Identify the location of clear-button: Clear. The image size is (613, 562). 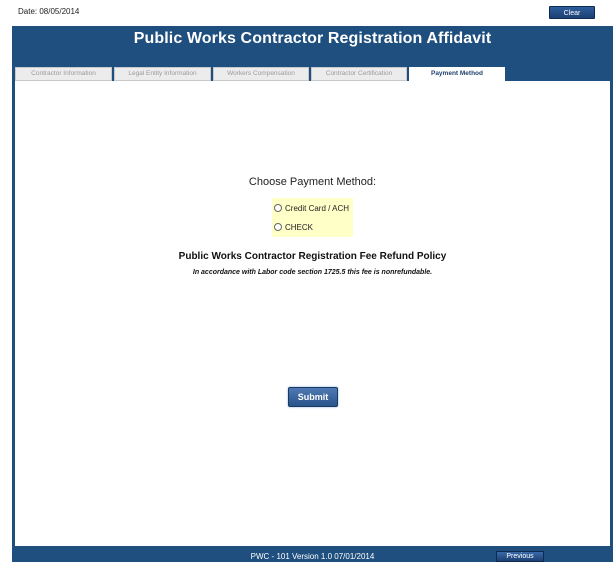
(572, 12).